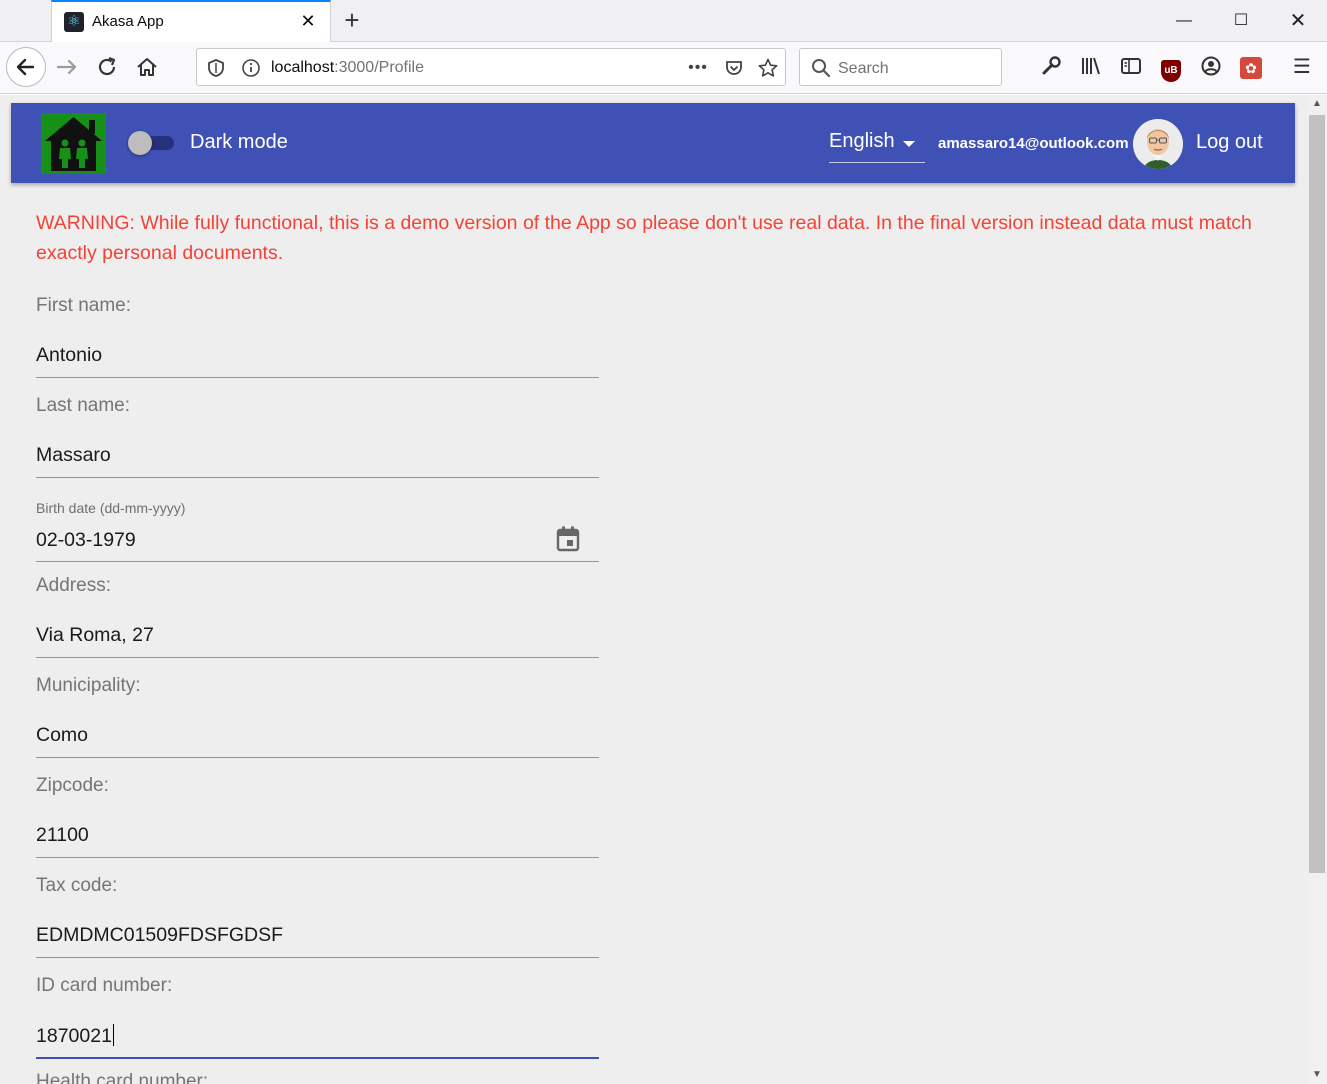  Describe the element at coordinates (113, 1035) in the screenshot. I see `text-caret` at that location.